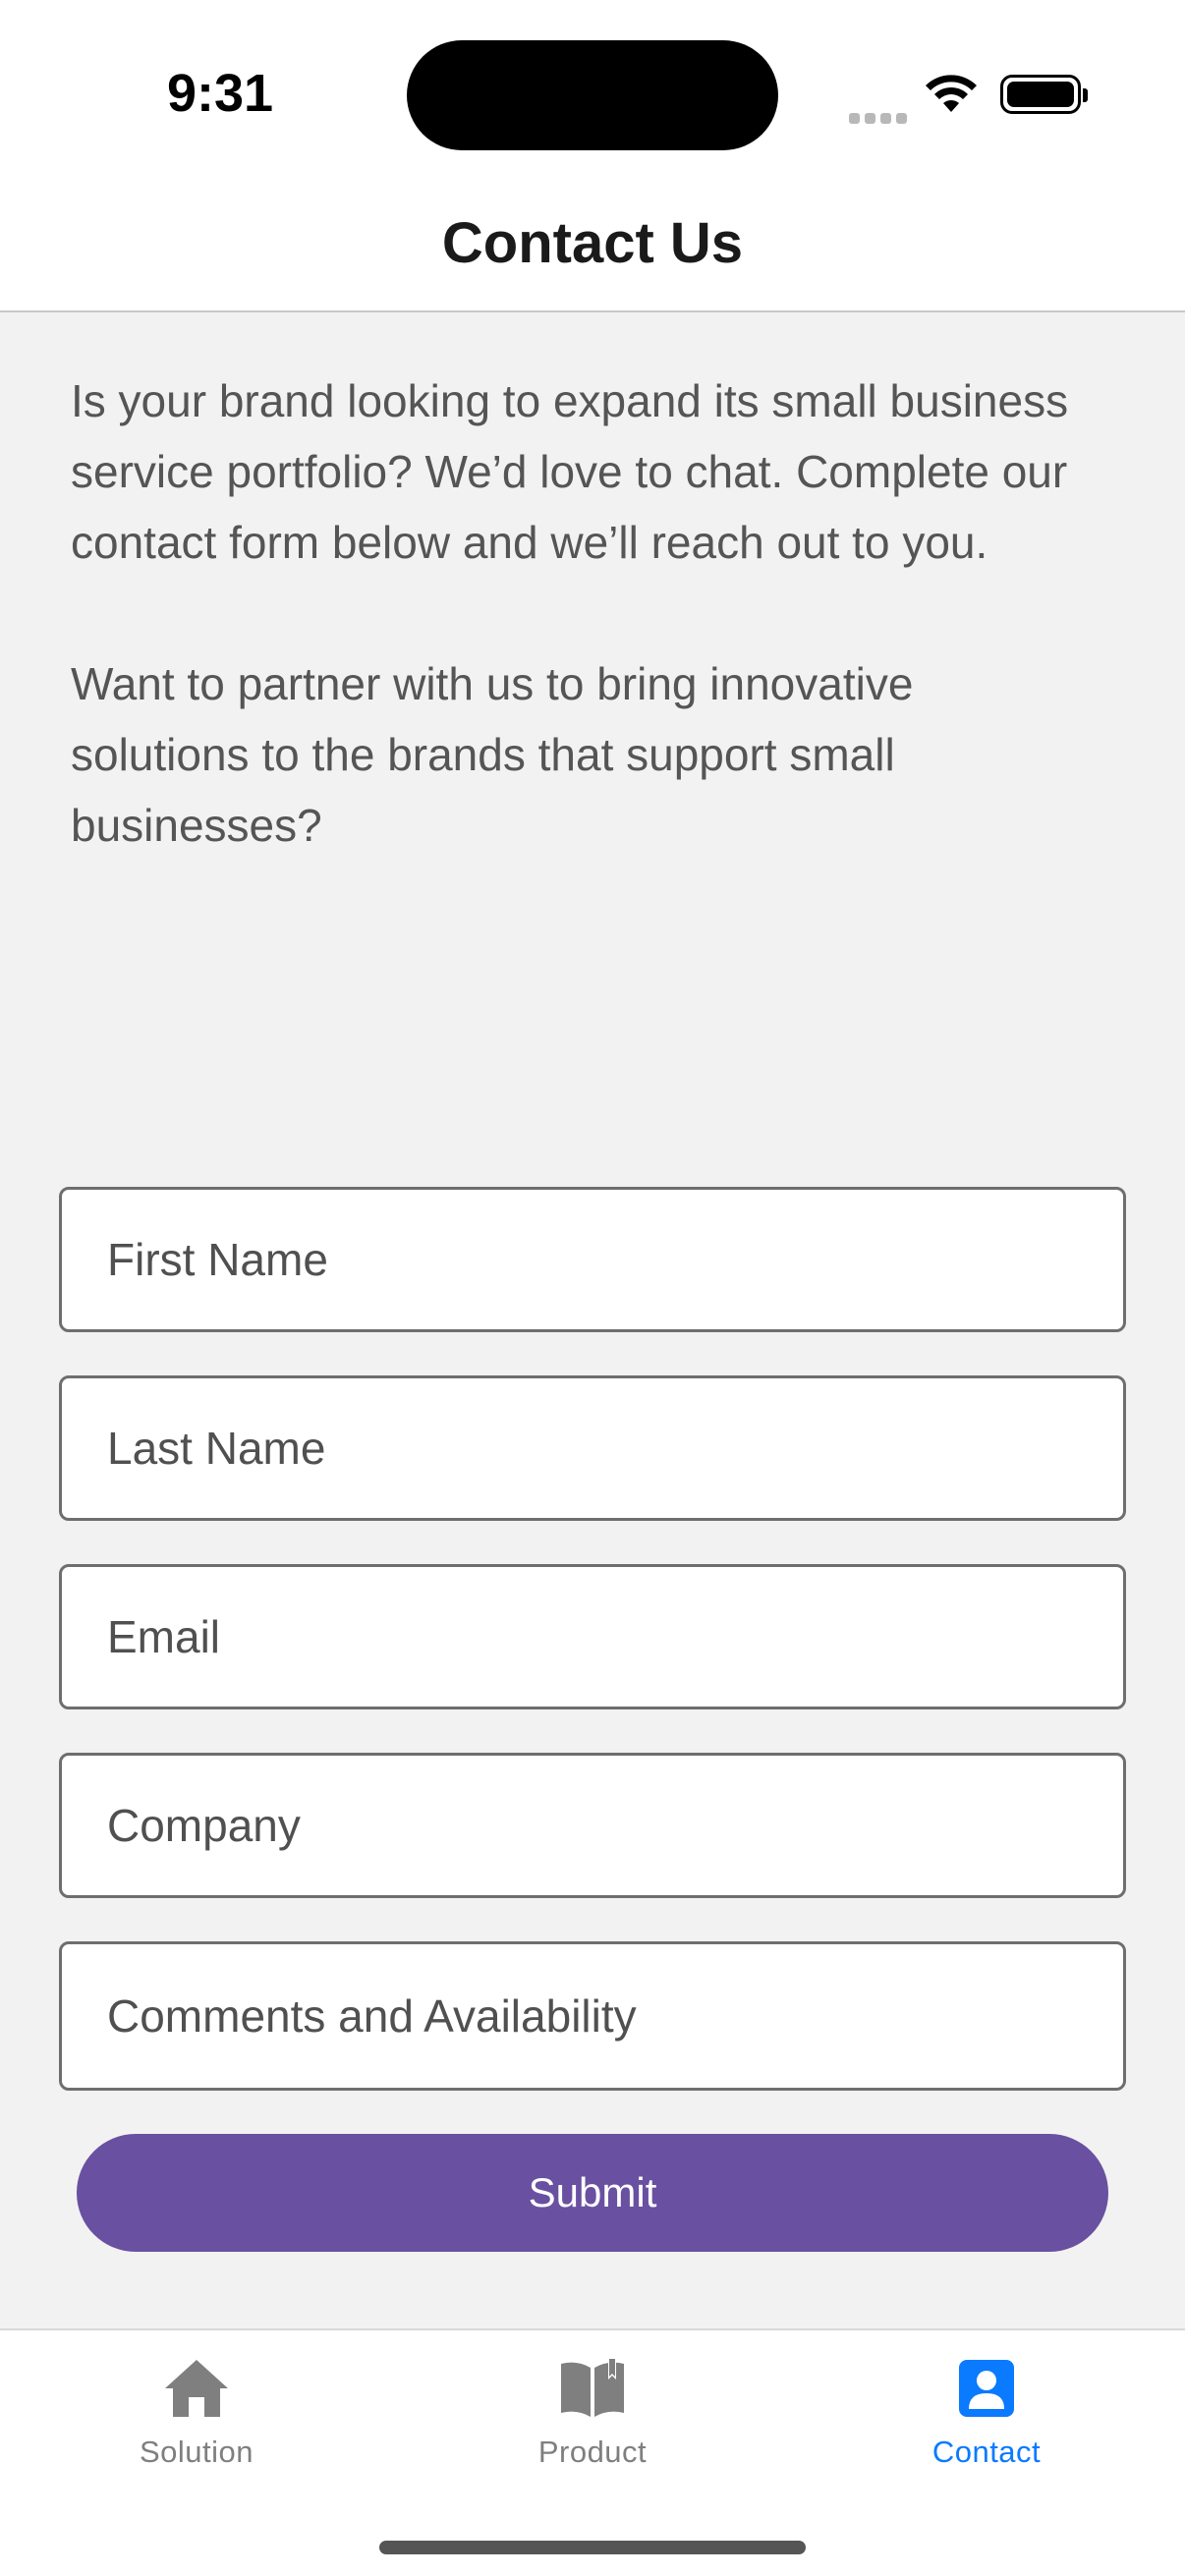 The height and width of the screenshot is (2576, 1185). I want to click on house-icon, so click(197, 2388).